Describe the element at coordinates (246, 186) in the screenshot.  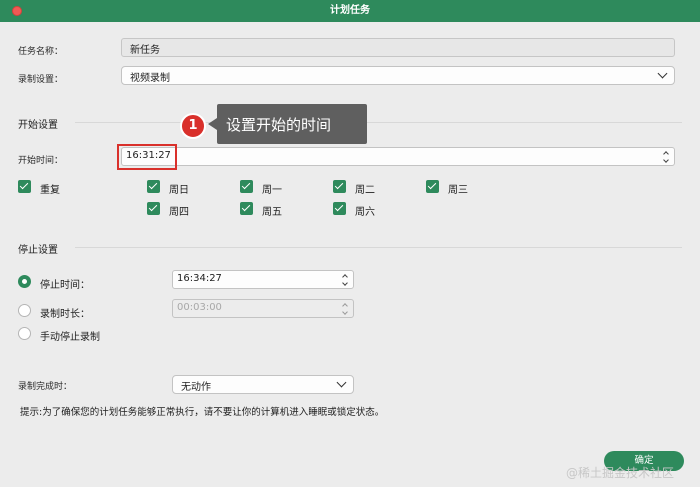
I see `day-checkbox-monday` at that location.